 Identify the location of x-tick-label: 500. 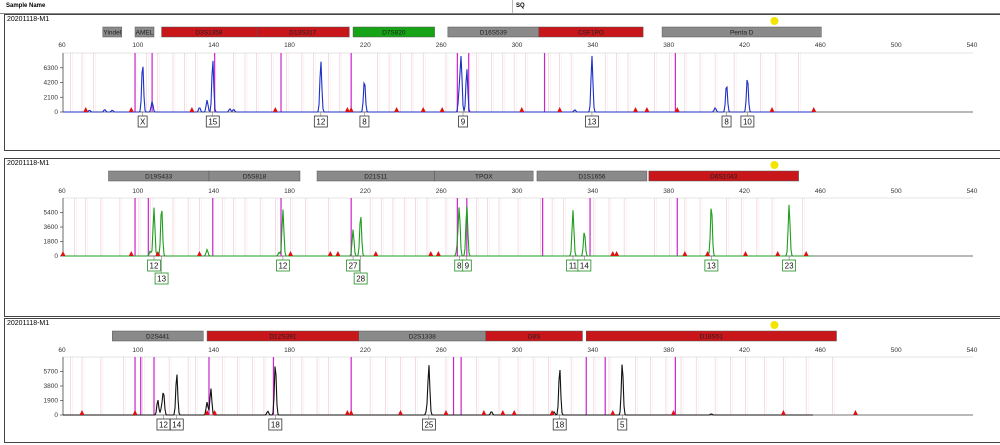
(896, 45).